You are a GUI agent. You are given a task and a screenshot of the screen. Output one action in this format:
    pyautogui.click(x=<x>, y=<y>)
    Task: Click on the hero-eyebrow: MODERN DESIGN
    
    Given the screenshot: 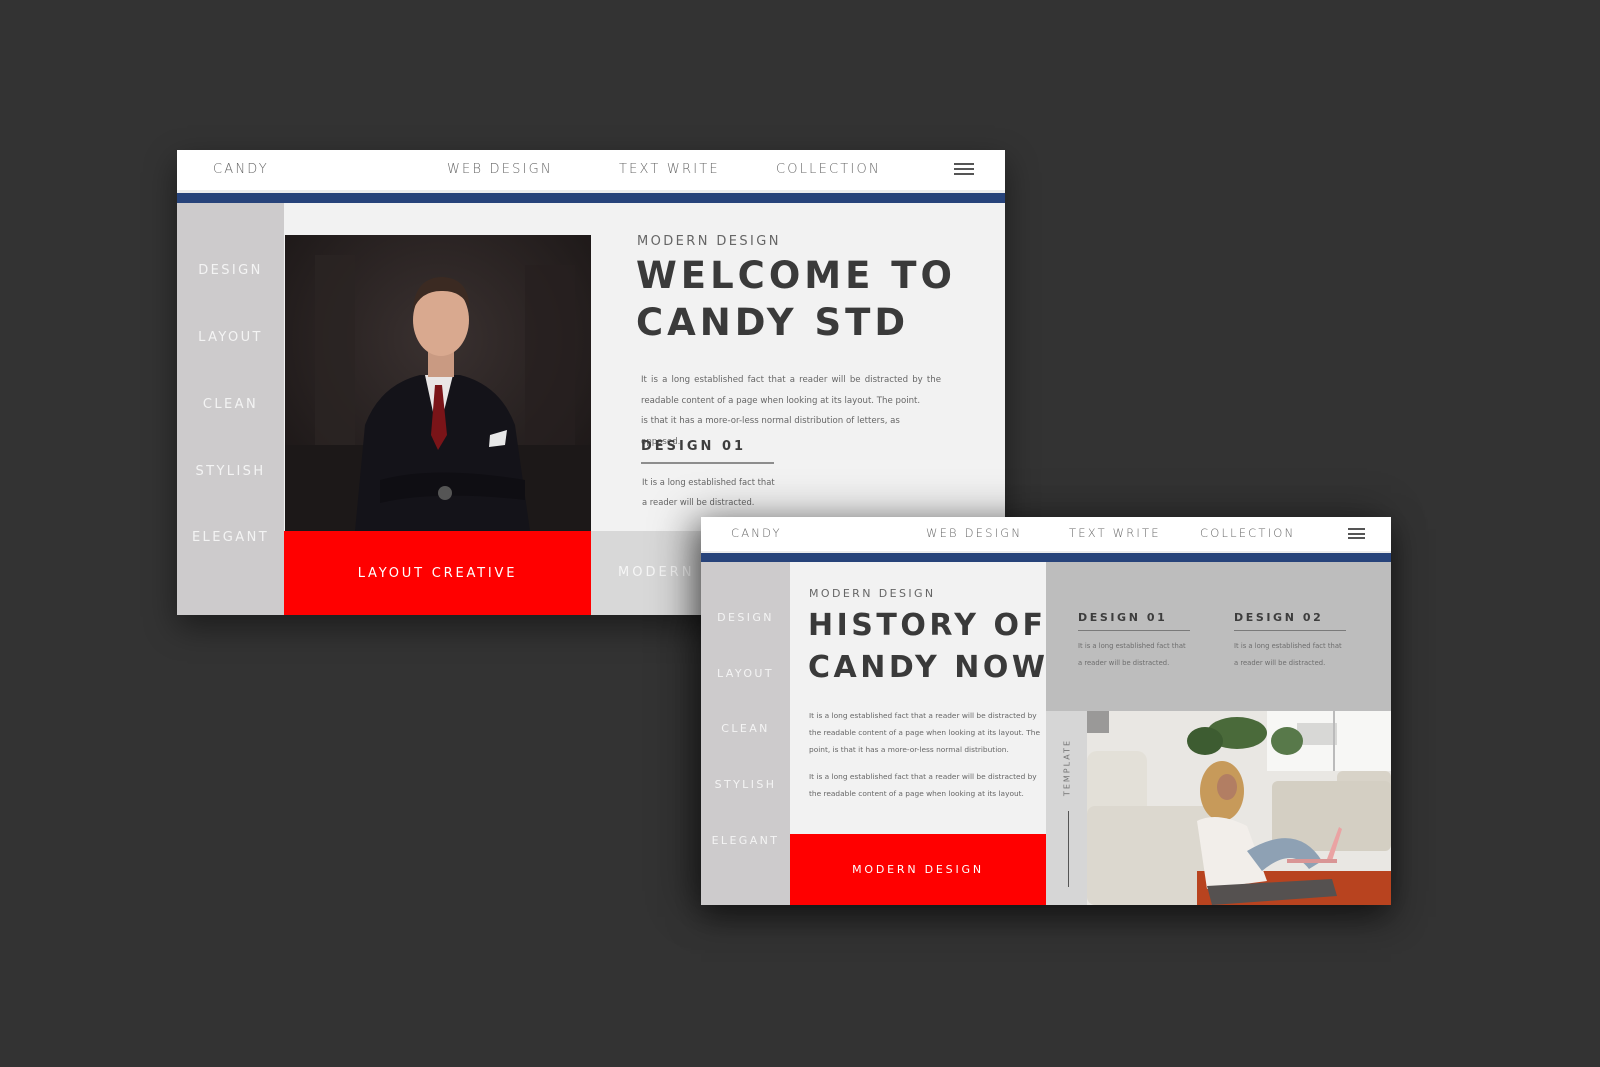 What is the action you would take?
    pyautogui.click(x=709, y=241)
    